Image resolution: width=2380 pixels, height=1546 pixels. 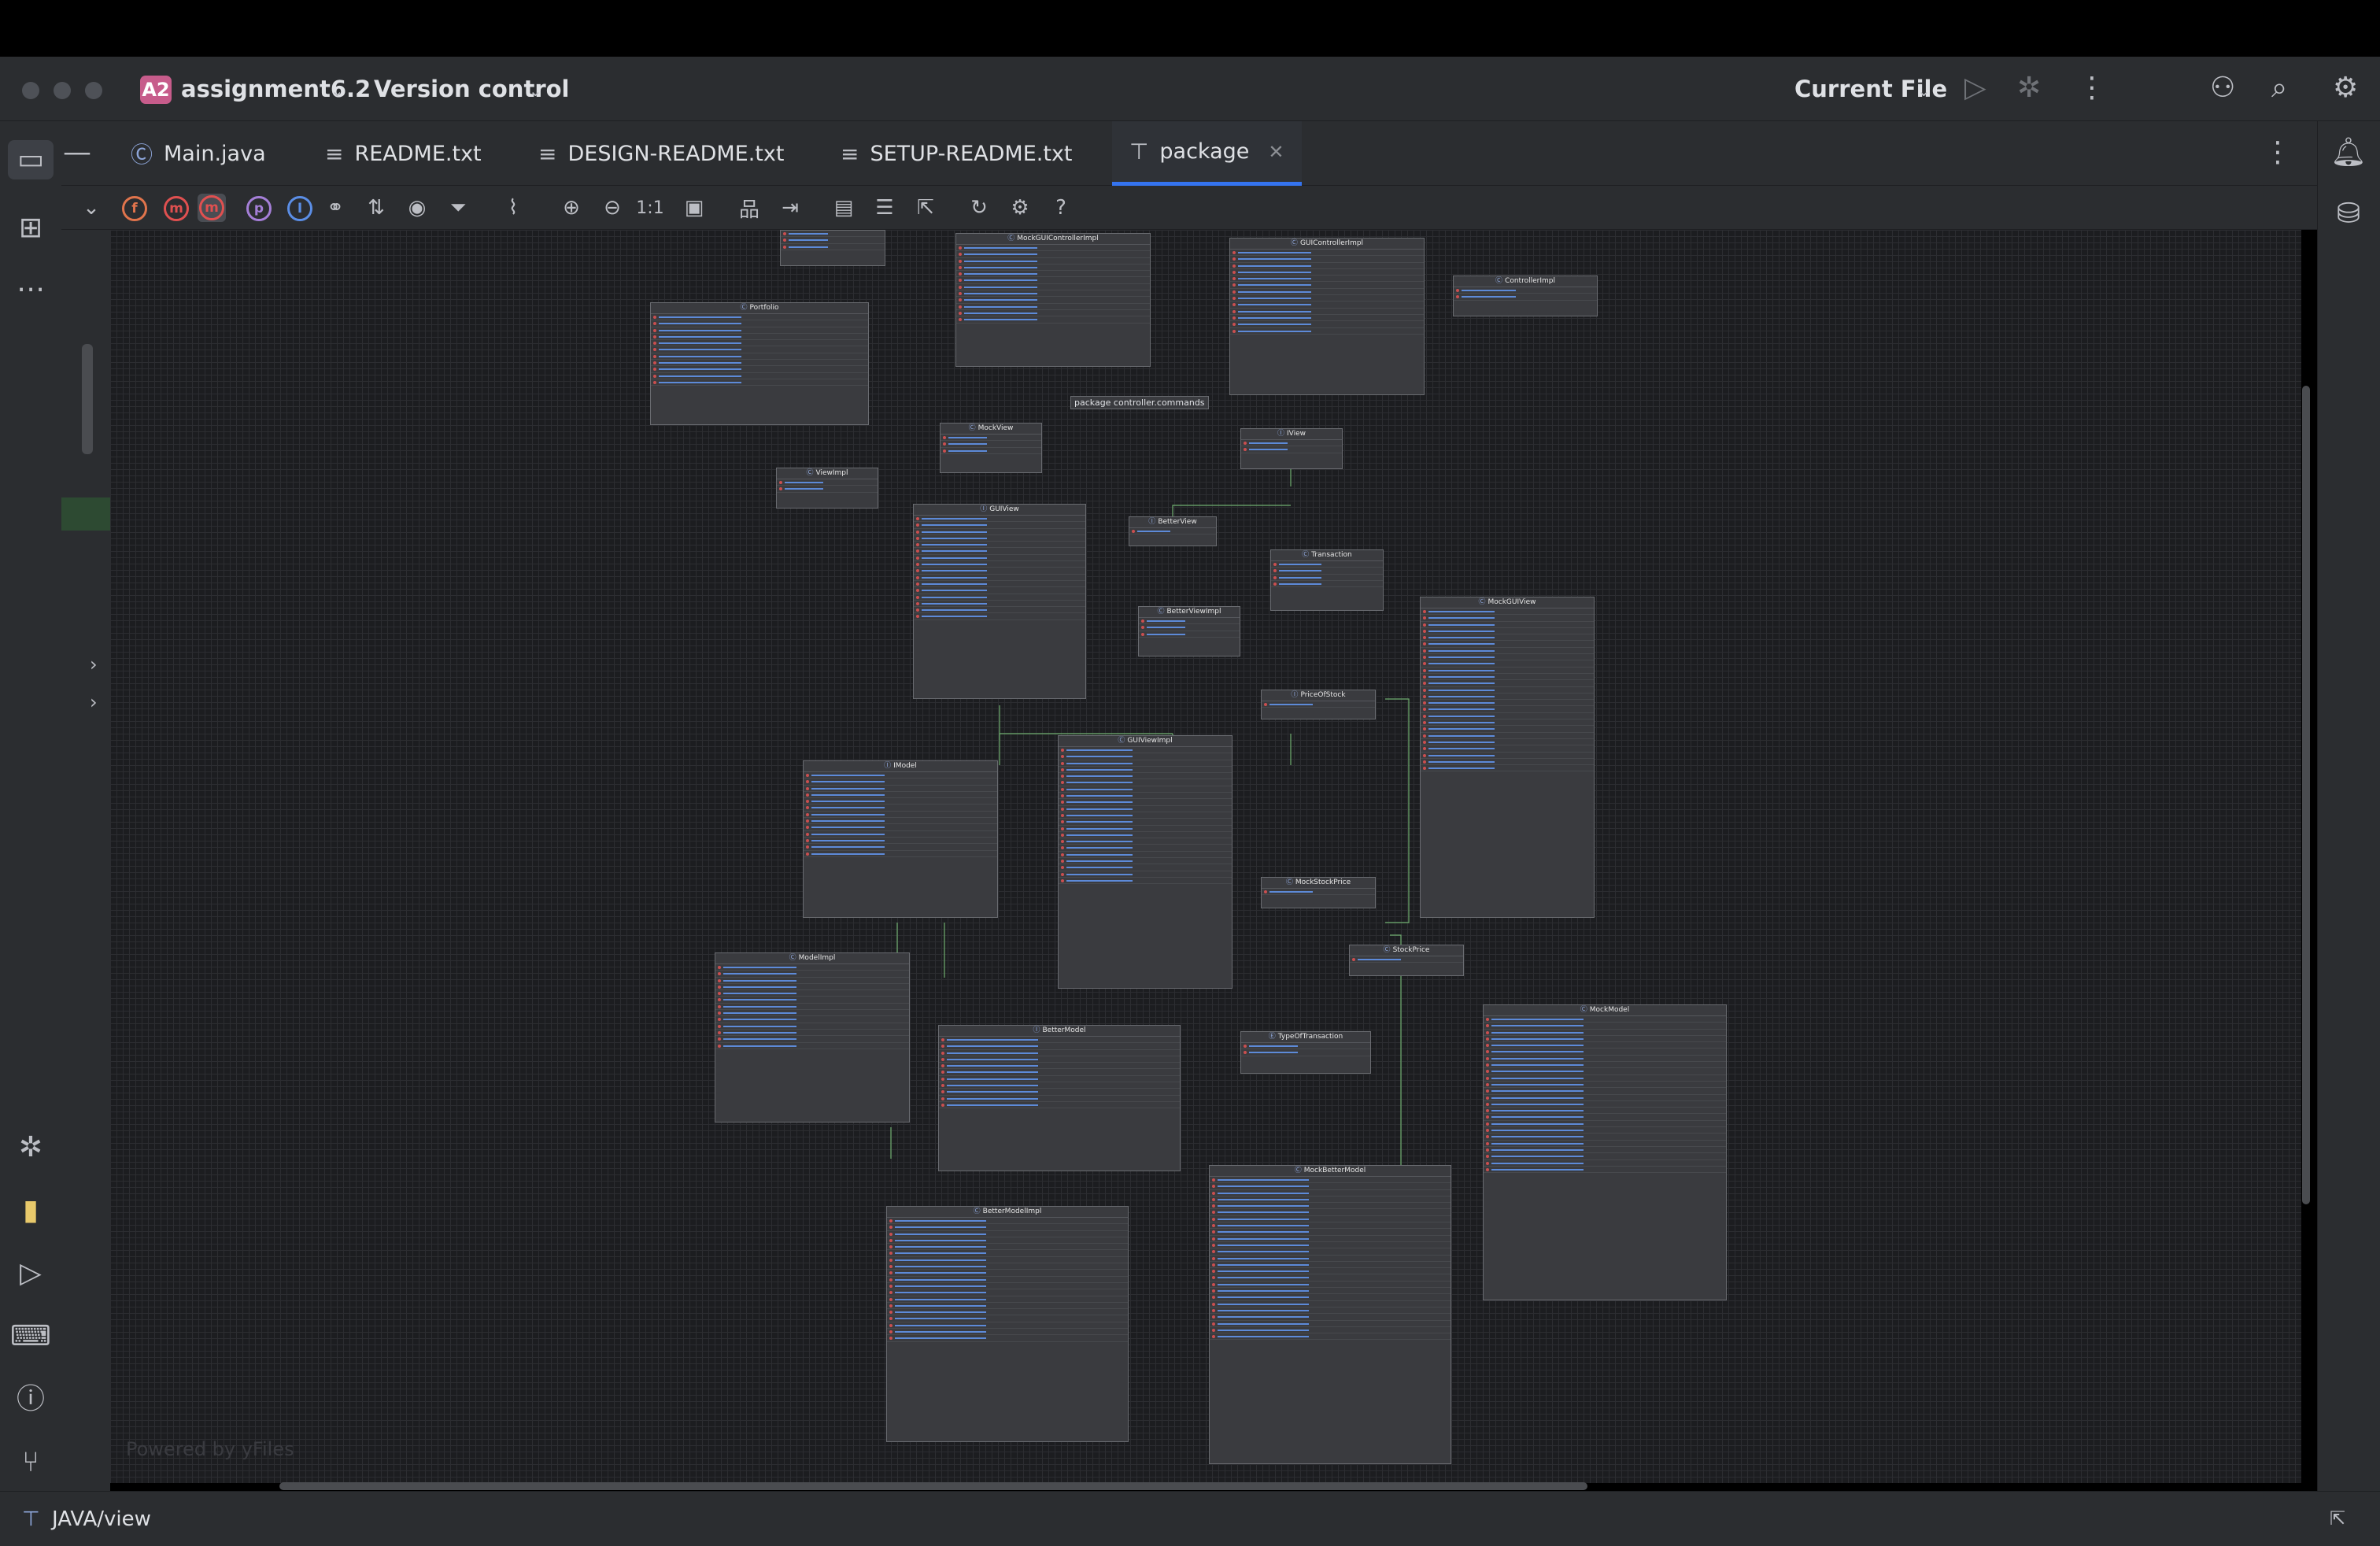 What do you see at coordinates (156, 90) in the screenshot?
I see `project-badge: A2` at bounding box center [156, 90].